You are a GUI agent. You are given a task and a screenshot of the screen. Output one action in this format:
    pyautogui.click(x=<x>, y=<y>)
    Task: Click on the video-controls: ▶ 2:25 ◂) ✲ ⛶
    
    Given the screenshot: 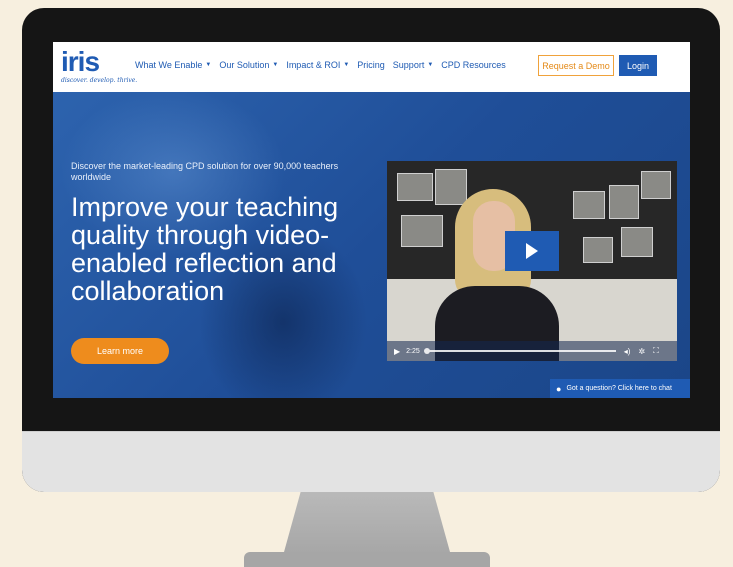 What is the action you would take?
    pyautogui.click(x=532, y=351)
    